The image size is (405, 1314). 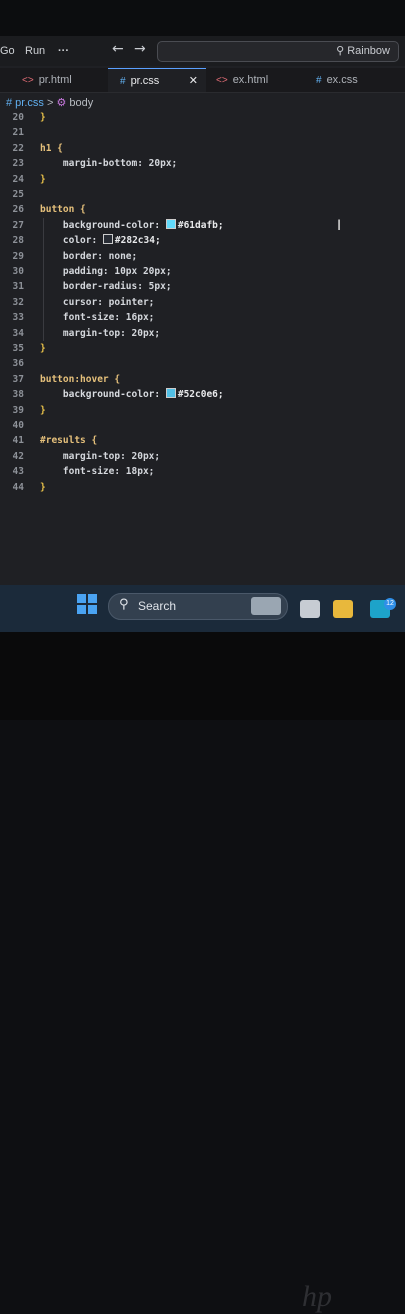 I want to click on code-line: 23 margin-bottom: 20px;, so click(x=202, y=163).